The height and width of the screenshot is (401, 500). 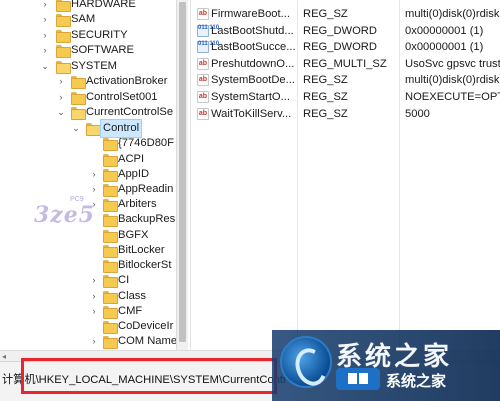 What do you see at coordinates (146, 143) in the screenshot?
I see `tree-item-label: {7746D80F` at bounding box center [146, 143].